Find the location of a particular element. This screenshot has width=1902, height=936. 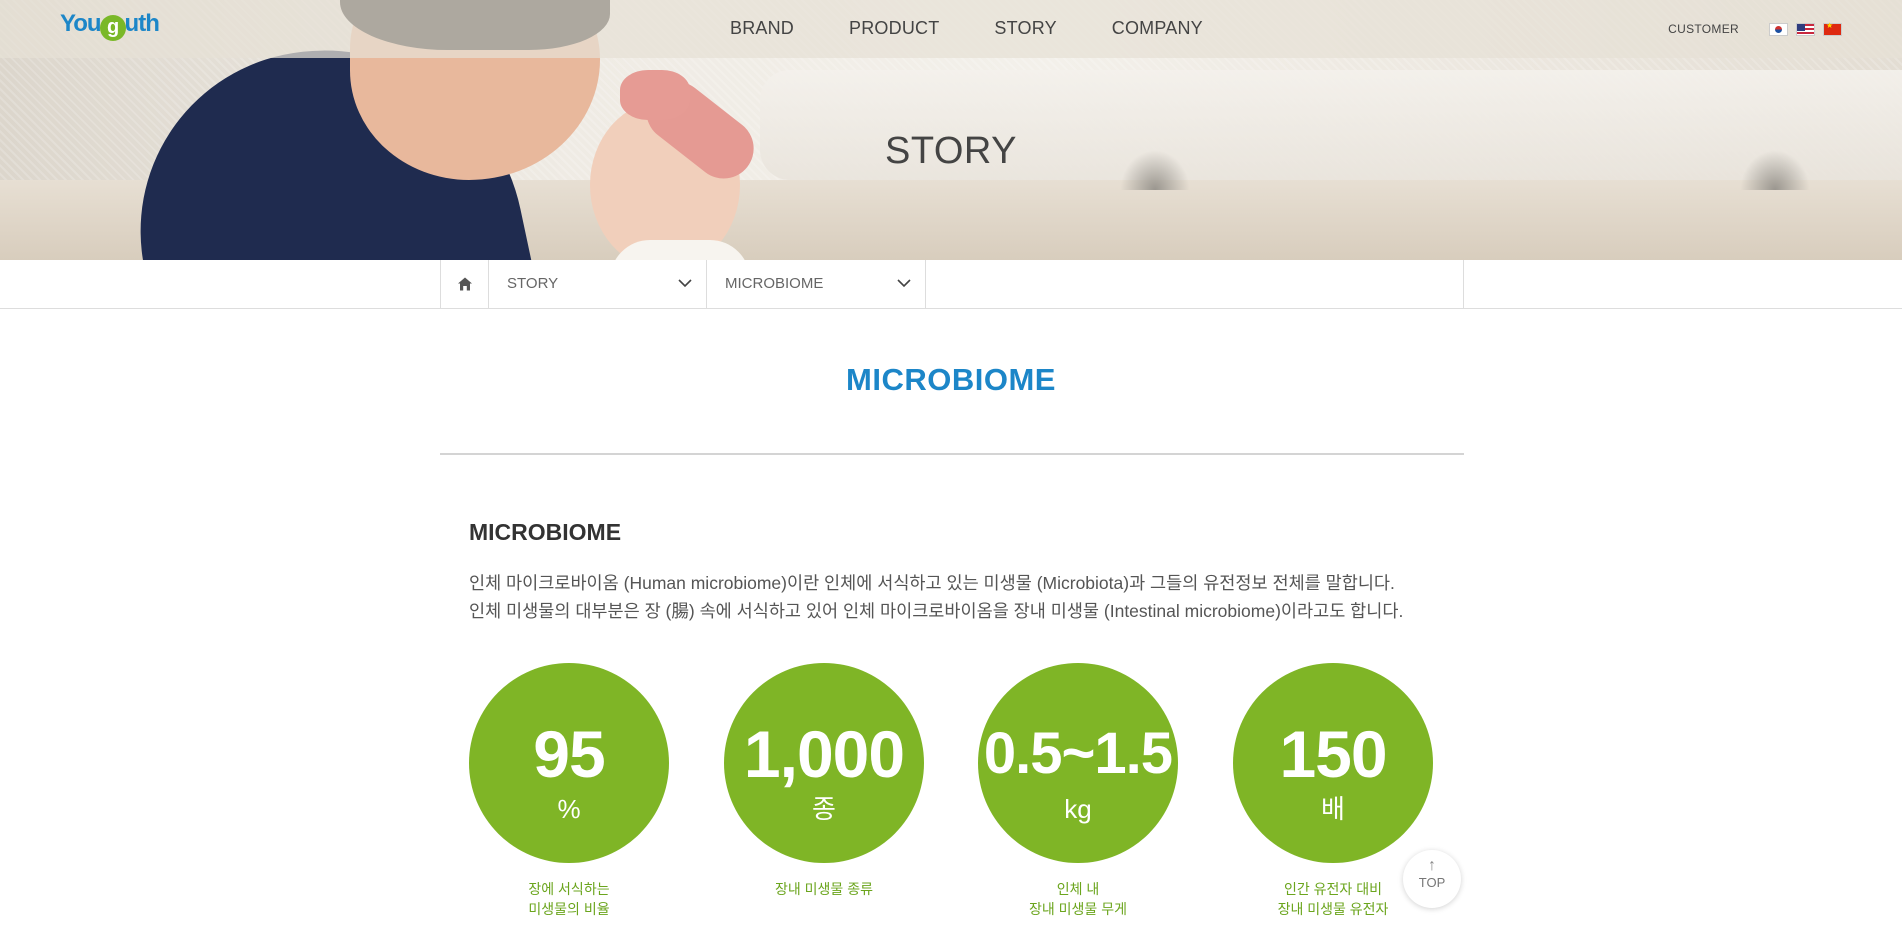

stat-circle: 0.5~1.5 kg is located at coordinates (1078, 763).